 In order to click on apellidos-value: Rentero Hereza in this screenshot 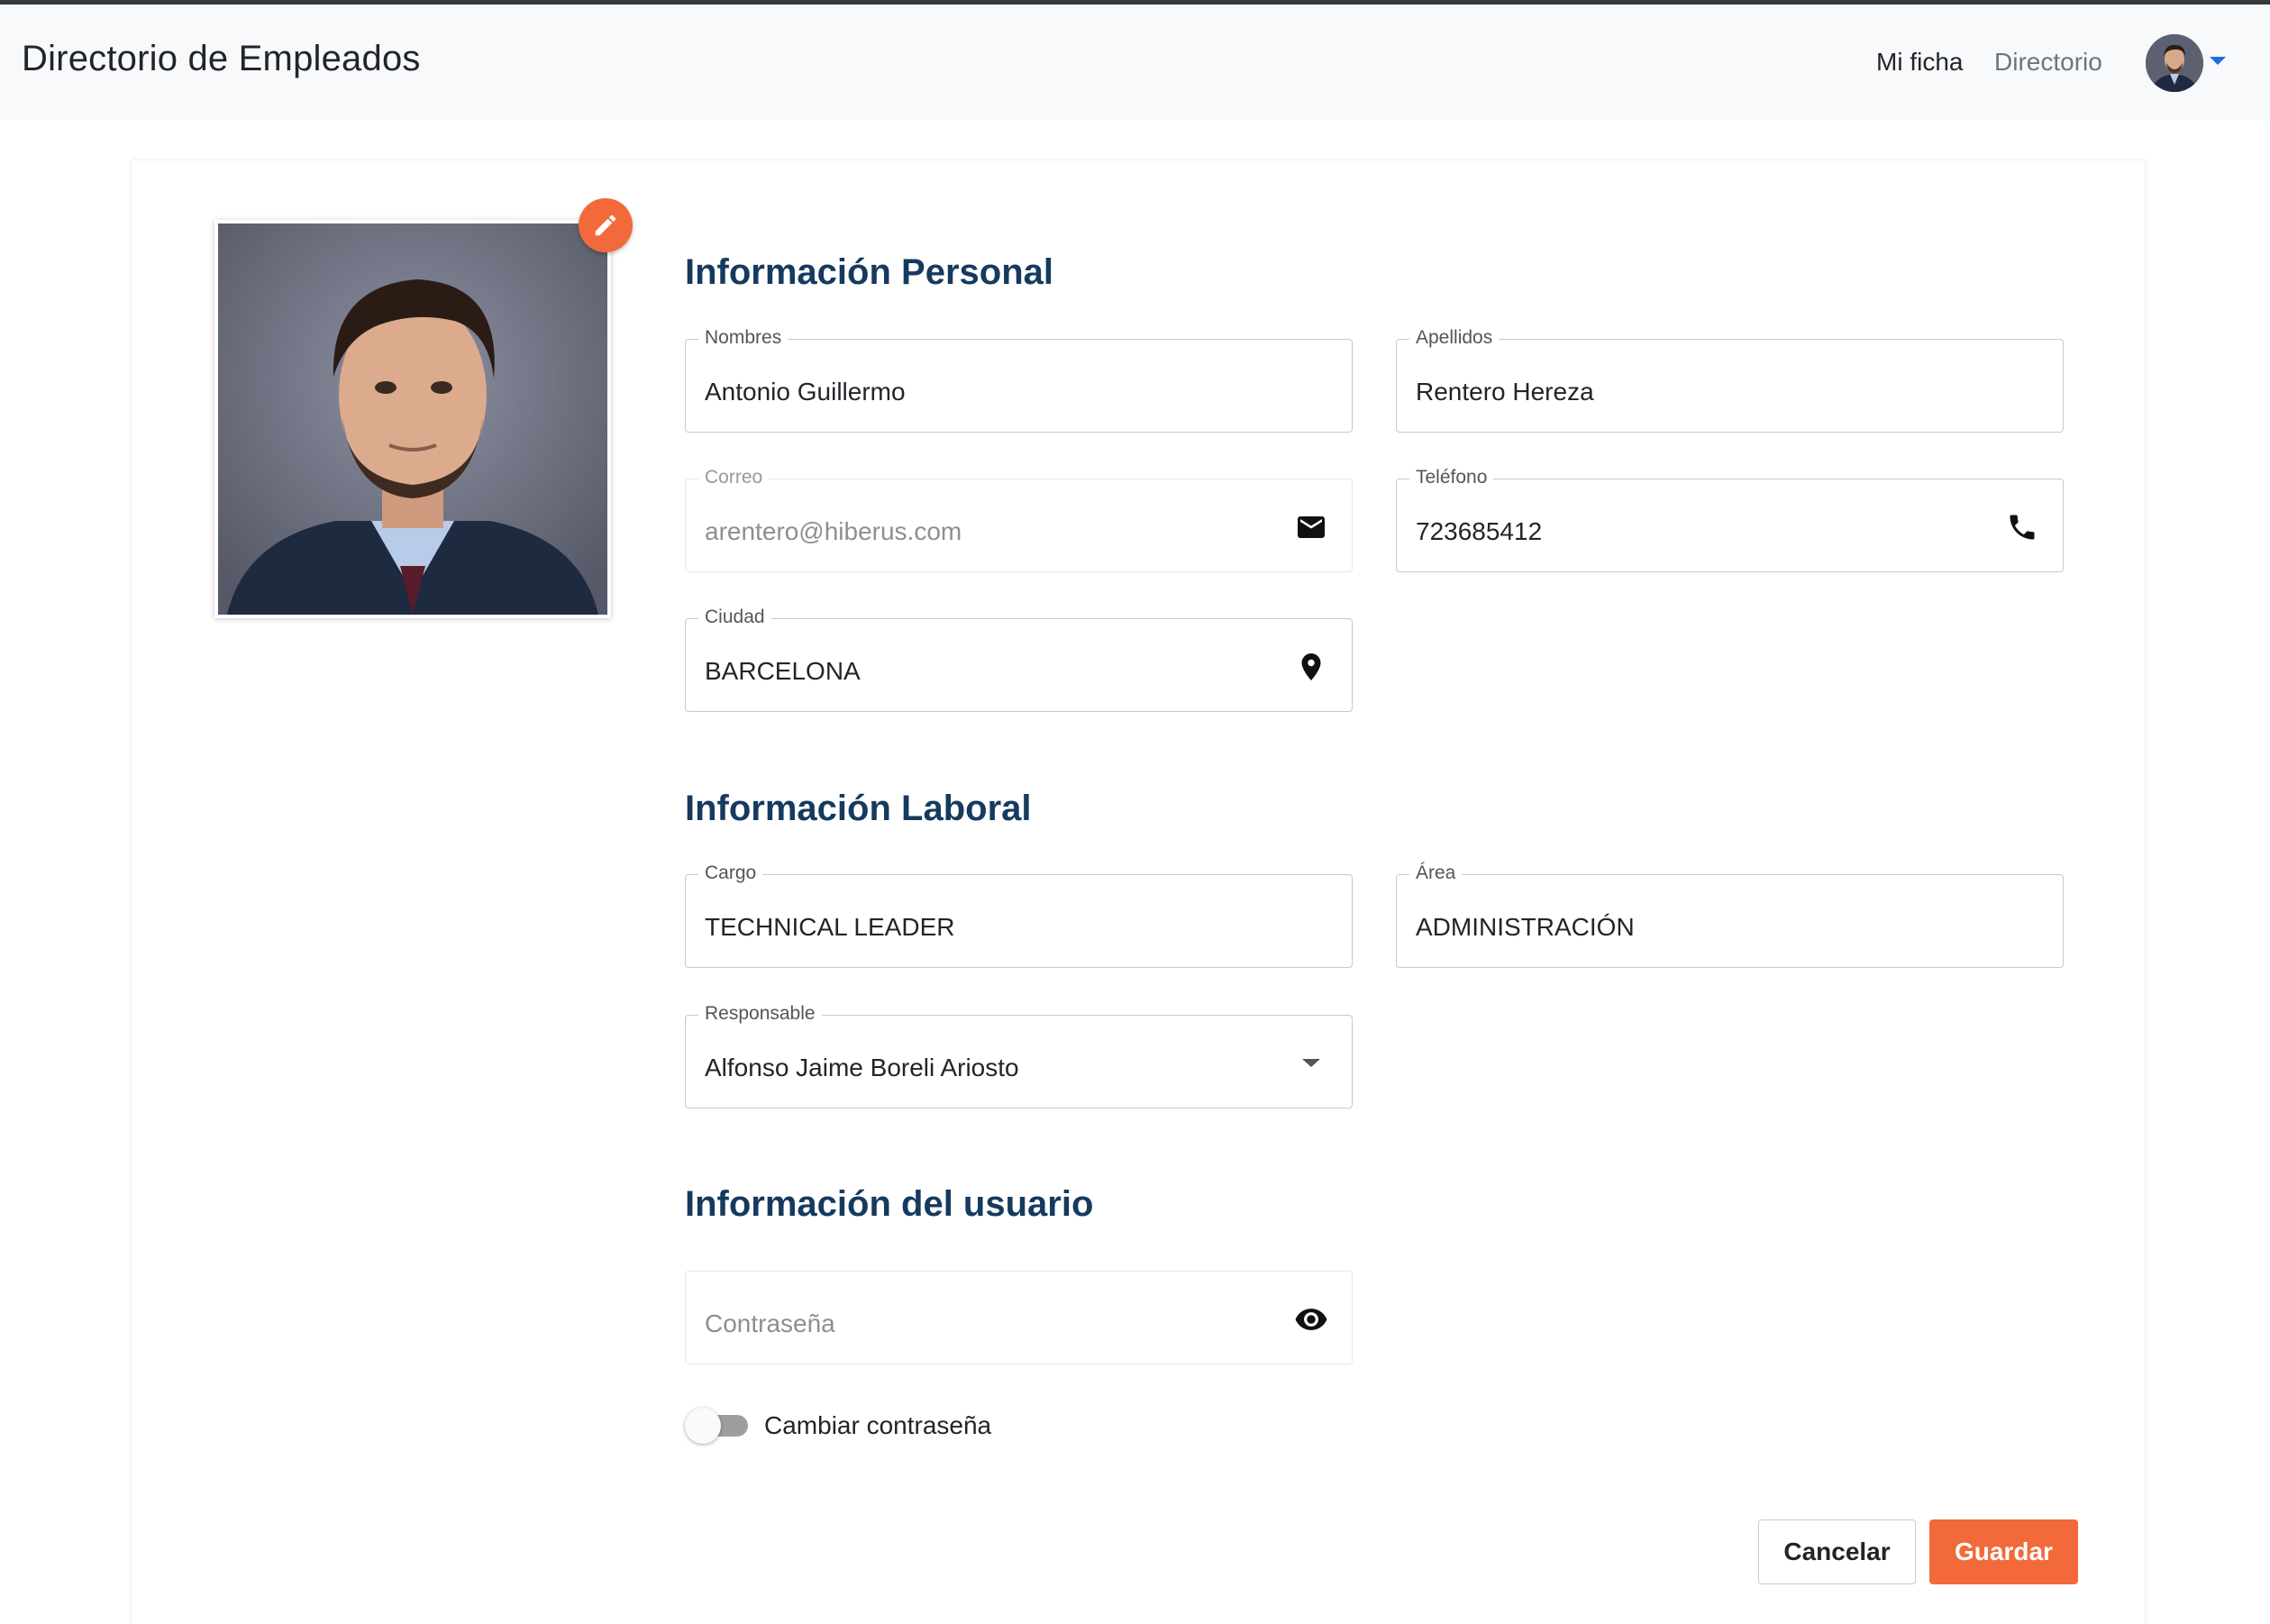, I will do `click(1505, 392)`.